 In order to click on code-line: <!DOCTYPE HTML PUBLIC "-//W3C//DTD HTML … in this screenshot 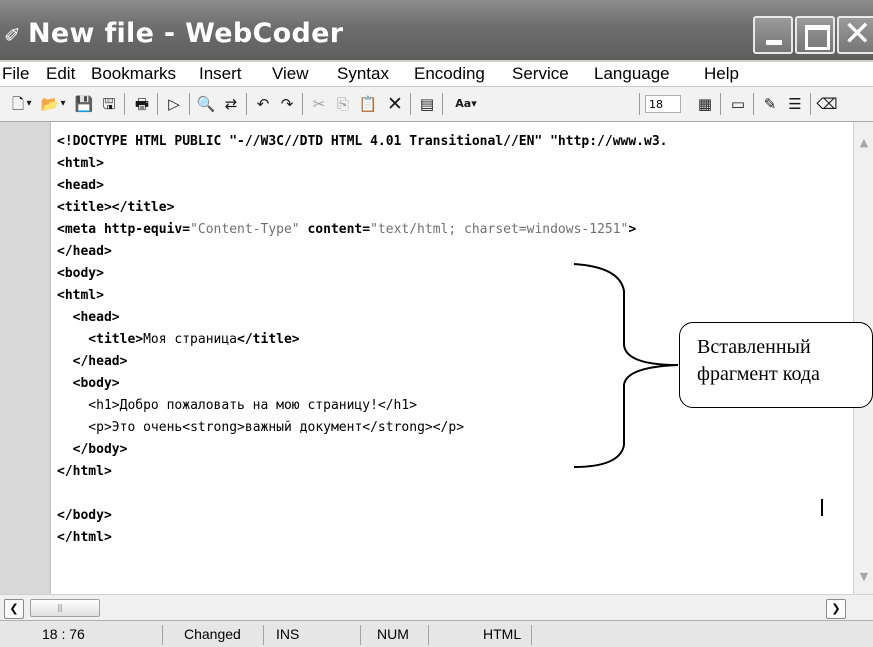, I will do `click(362, 141)`.